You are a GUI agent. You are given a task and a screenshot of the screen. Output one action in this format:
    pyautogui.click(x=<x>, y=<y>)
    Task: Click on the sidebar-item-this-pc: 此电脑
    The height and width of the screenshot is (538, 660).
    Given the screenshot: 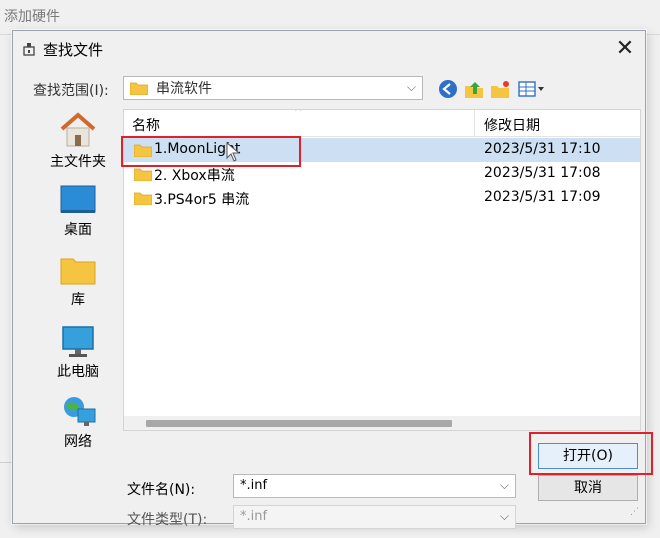 What is the action you would take?
    pyautogui.click(x=78, y=353)
    